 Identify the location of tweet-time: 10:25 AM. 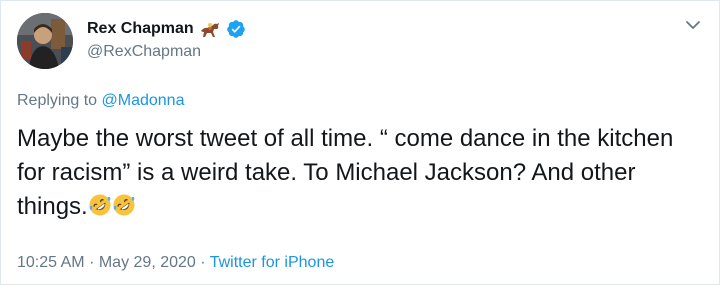
(51, 262).